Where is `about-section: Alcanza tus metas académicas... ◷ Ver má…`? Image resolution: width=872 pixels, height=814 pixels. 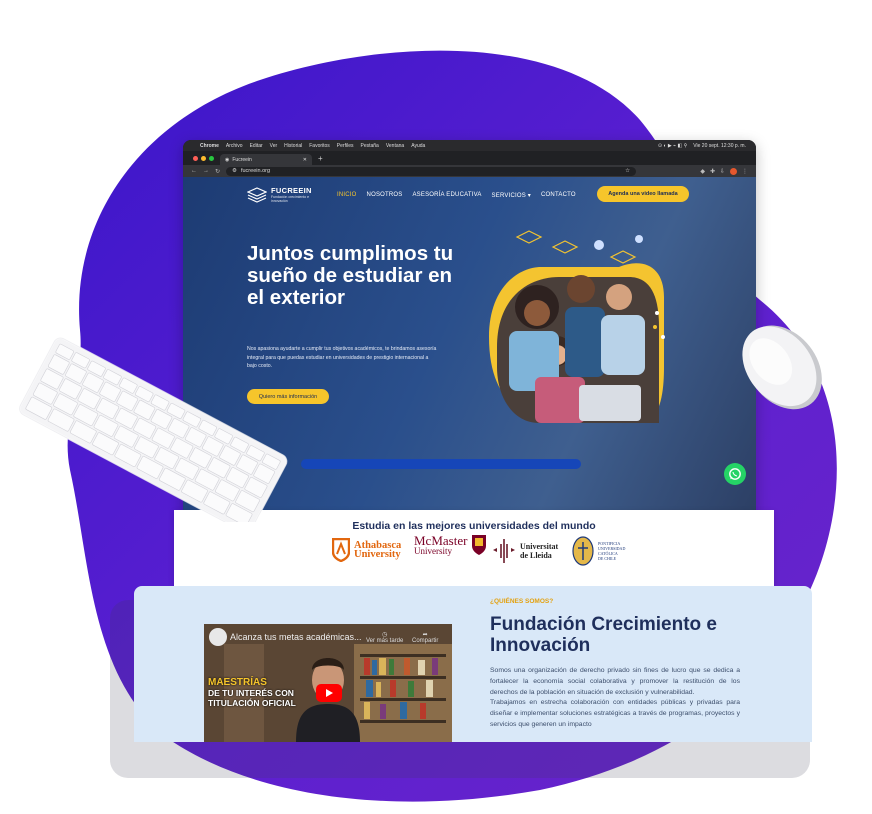
about-section: Alcanza tus metas académicas... ◷ Ver má… is located at coordinates (473, 664).